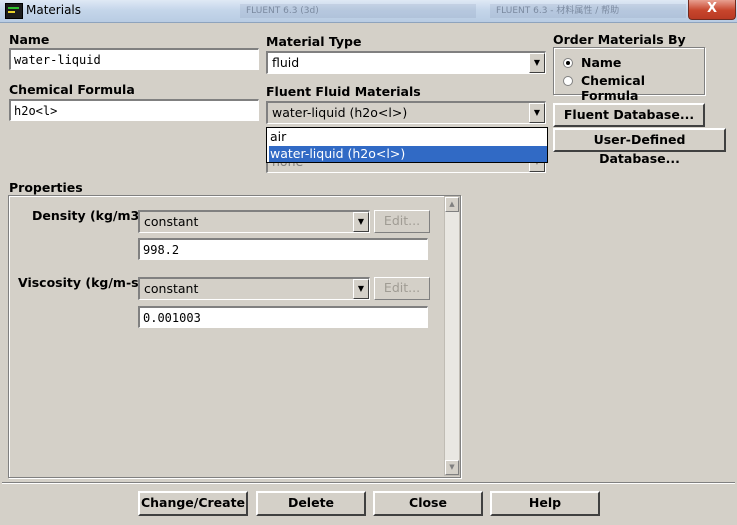  What do you see at coordinates (452, 336) in the screenshot?
I see `properties-scrollbar: ▲ ▼` at bounding box center [452, 336].